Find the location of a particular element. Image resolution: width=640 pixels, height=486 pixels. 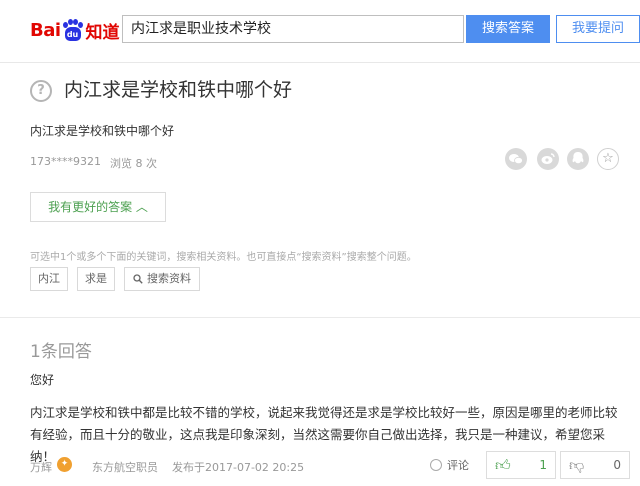

search-material-label: 搜索资料 is located at coordinates (169, 278).